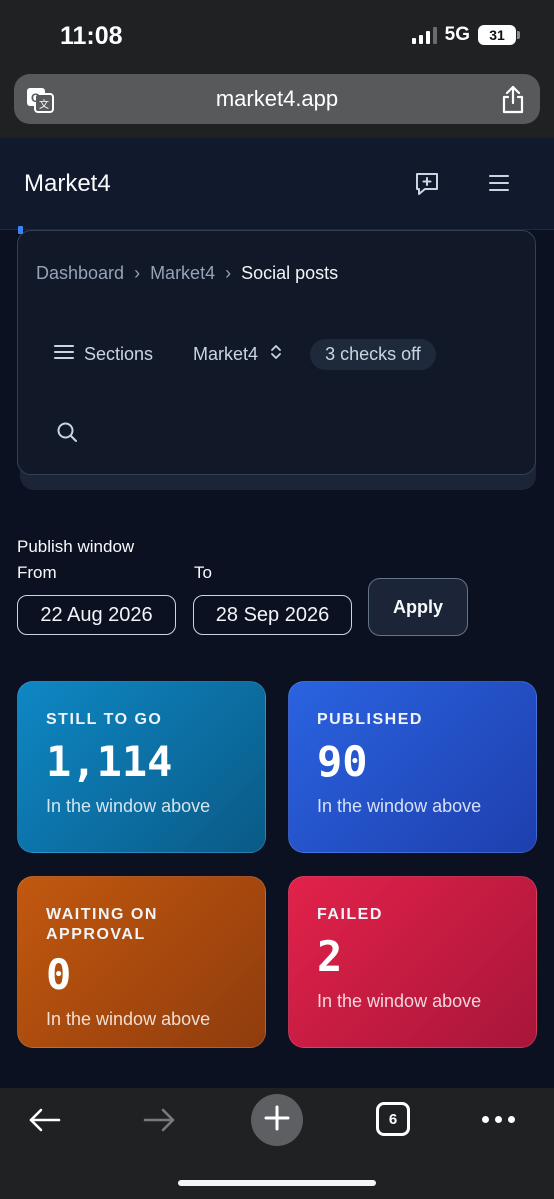  What do you see at coordinates (424, 35) in the screenshot?
I see `signal-icon` at bounding box center [424, 35].